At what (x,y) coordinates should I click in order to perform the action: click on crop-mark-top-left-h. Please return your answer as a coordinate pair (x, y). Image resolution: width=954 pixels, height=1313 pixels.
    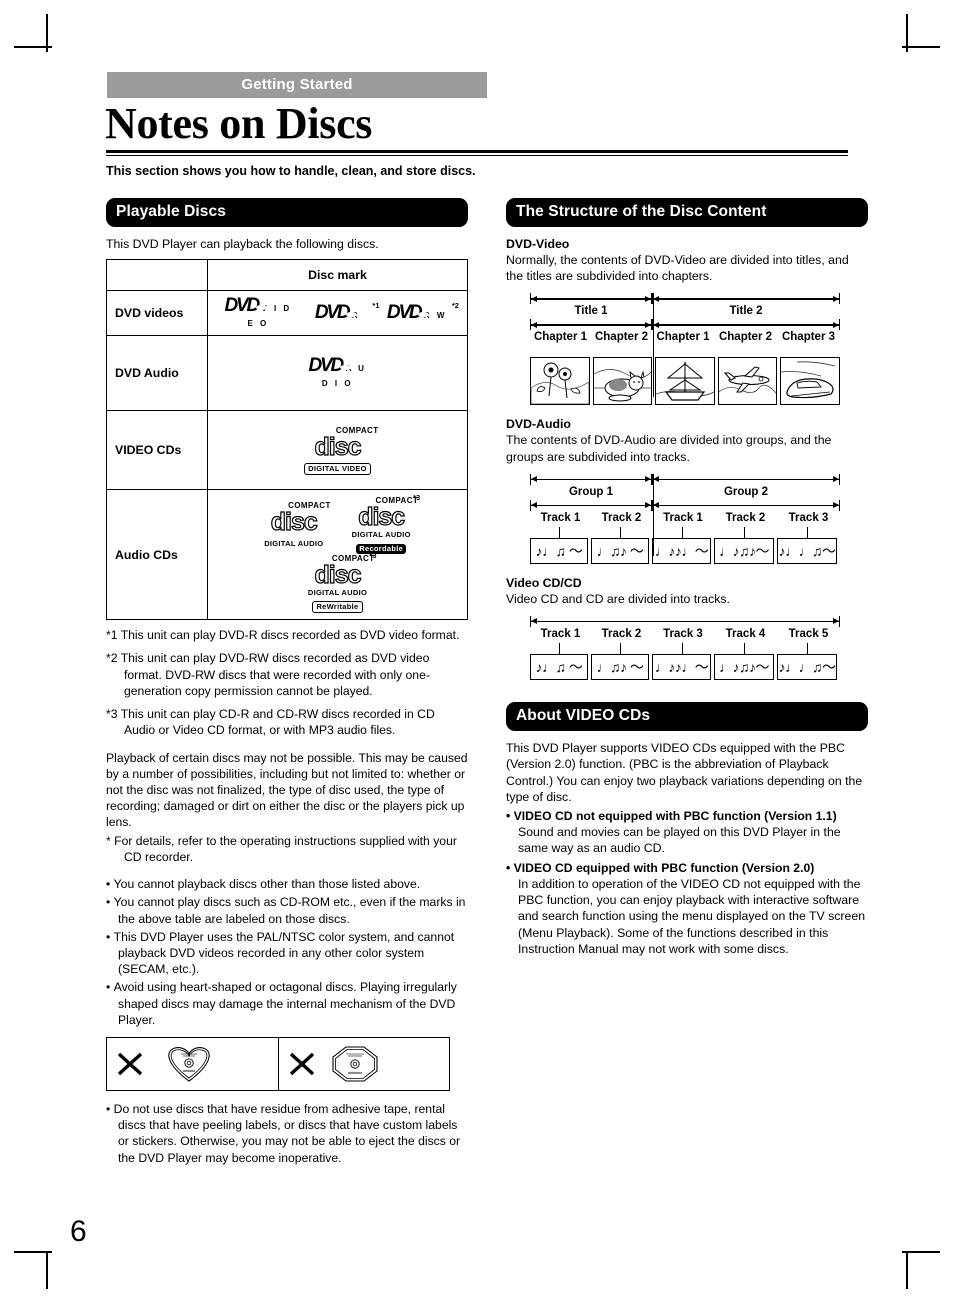
    Looking at the image, I should click on (33, 47).